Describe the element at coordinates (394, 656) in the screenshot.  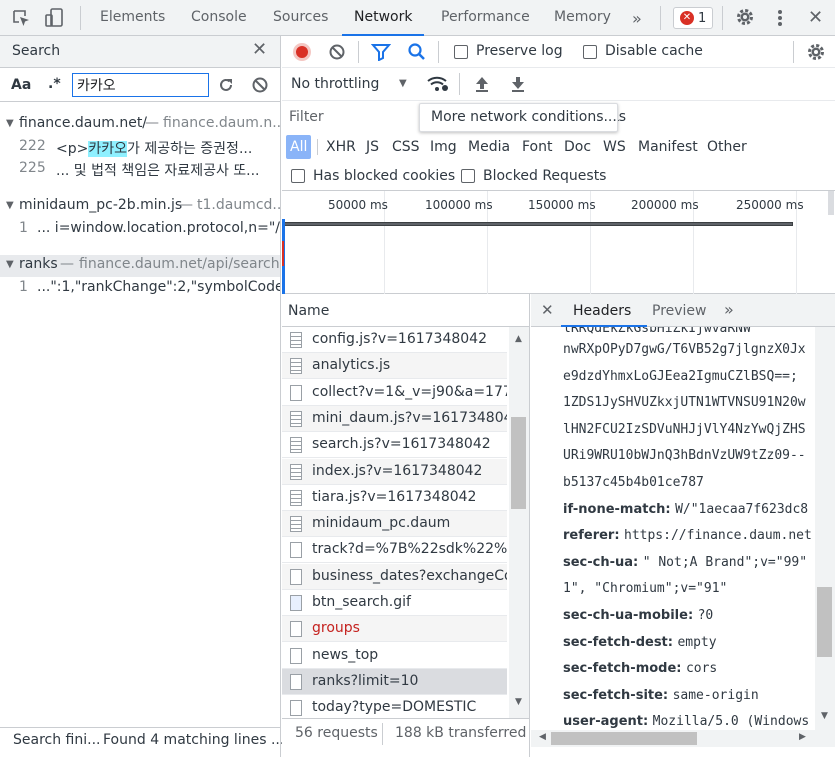
I see `request-row: news_top` at that location.